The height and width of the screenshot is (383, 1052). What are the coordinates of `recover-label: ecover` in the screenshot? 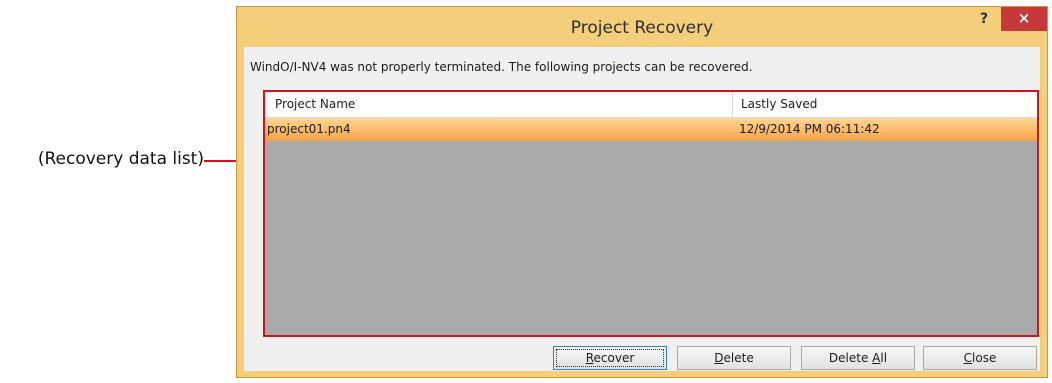 It's located at (614, 358).